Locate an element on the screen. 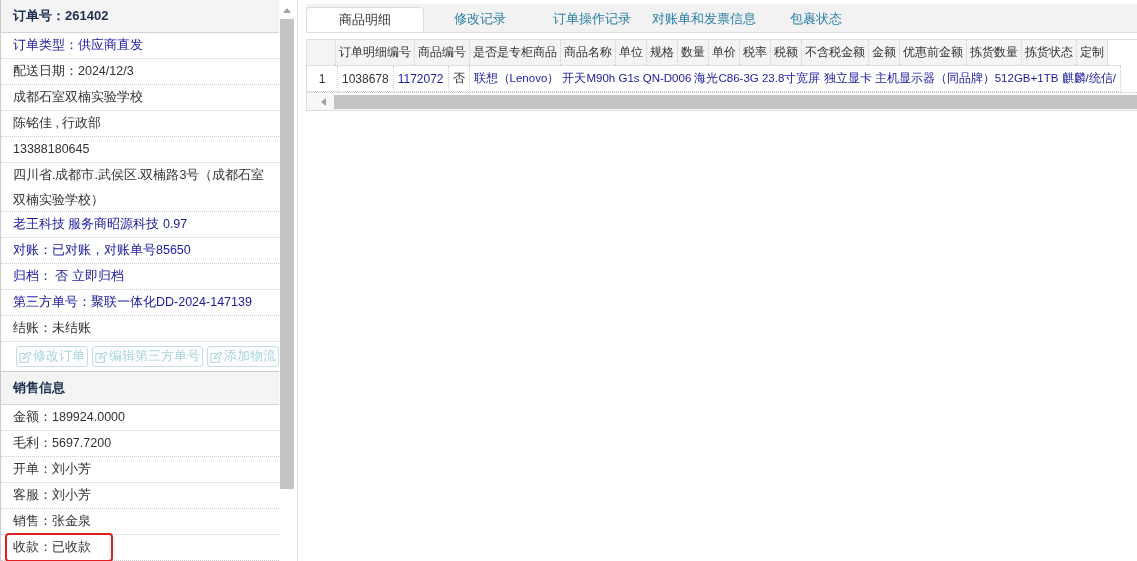 Image resolution: width=1137 pixels, height=561 pixels. sales-info-text: 客服：刘小芳 is located at coordinates (52, 495).